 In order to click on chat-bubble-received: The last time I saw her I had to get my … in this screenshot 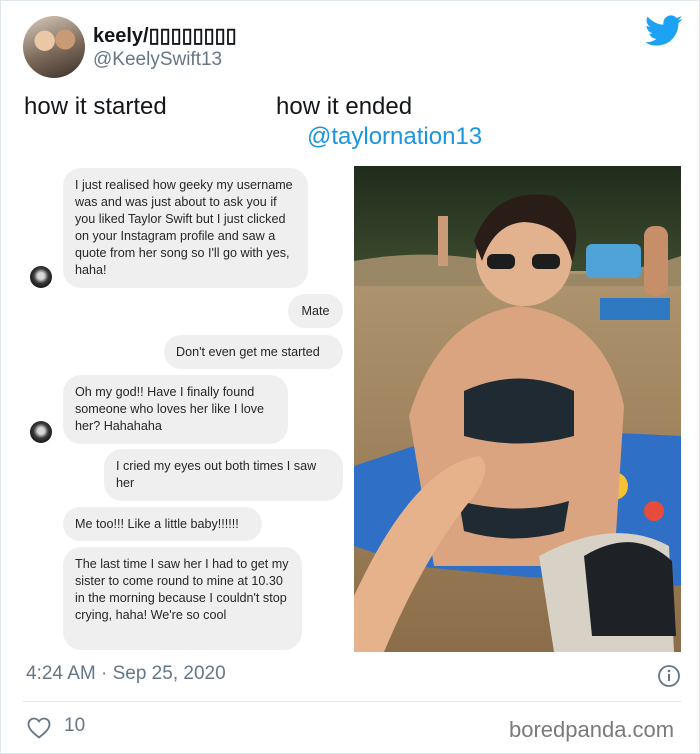, I will do `click(182, 598)`.